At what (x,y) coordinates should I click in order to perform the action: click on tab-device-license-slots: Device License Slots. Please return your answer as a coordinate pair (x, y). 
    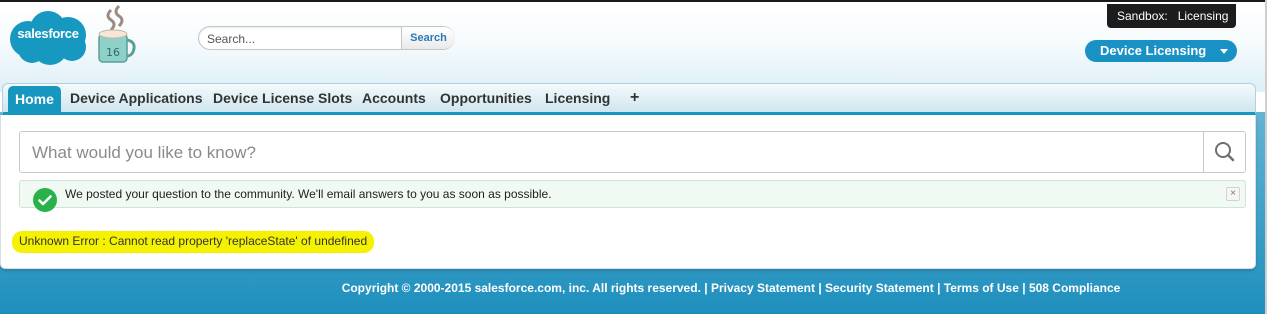
    Looking at the image, I should click on (282, 98).